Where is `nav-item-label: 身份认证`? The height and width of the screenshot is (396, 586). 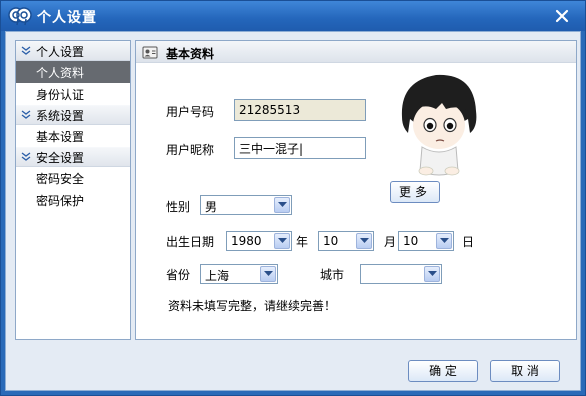 nav-item-label: 身份认证 is located at coordinates (60, 94).